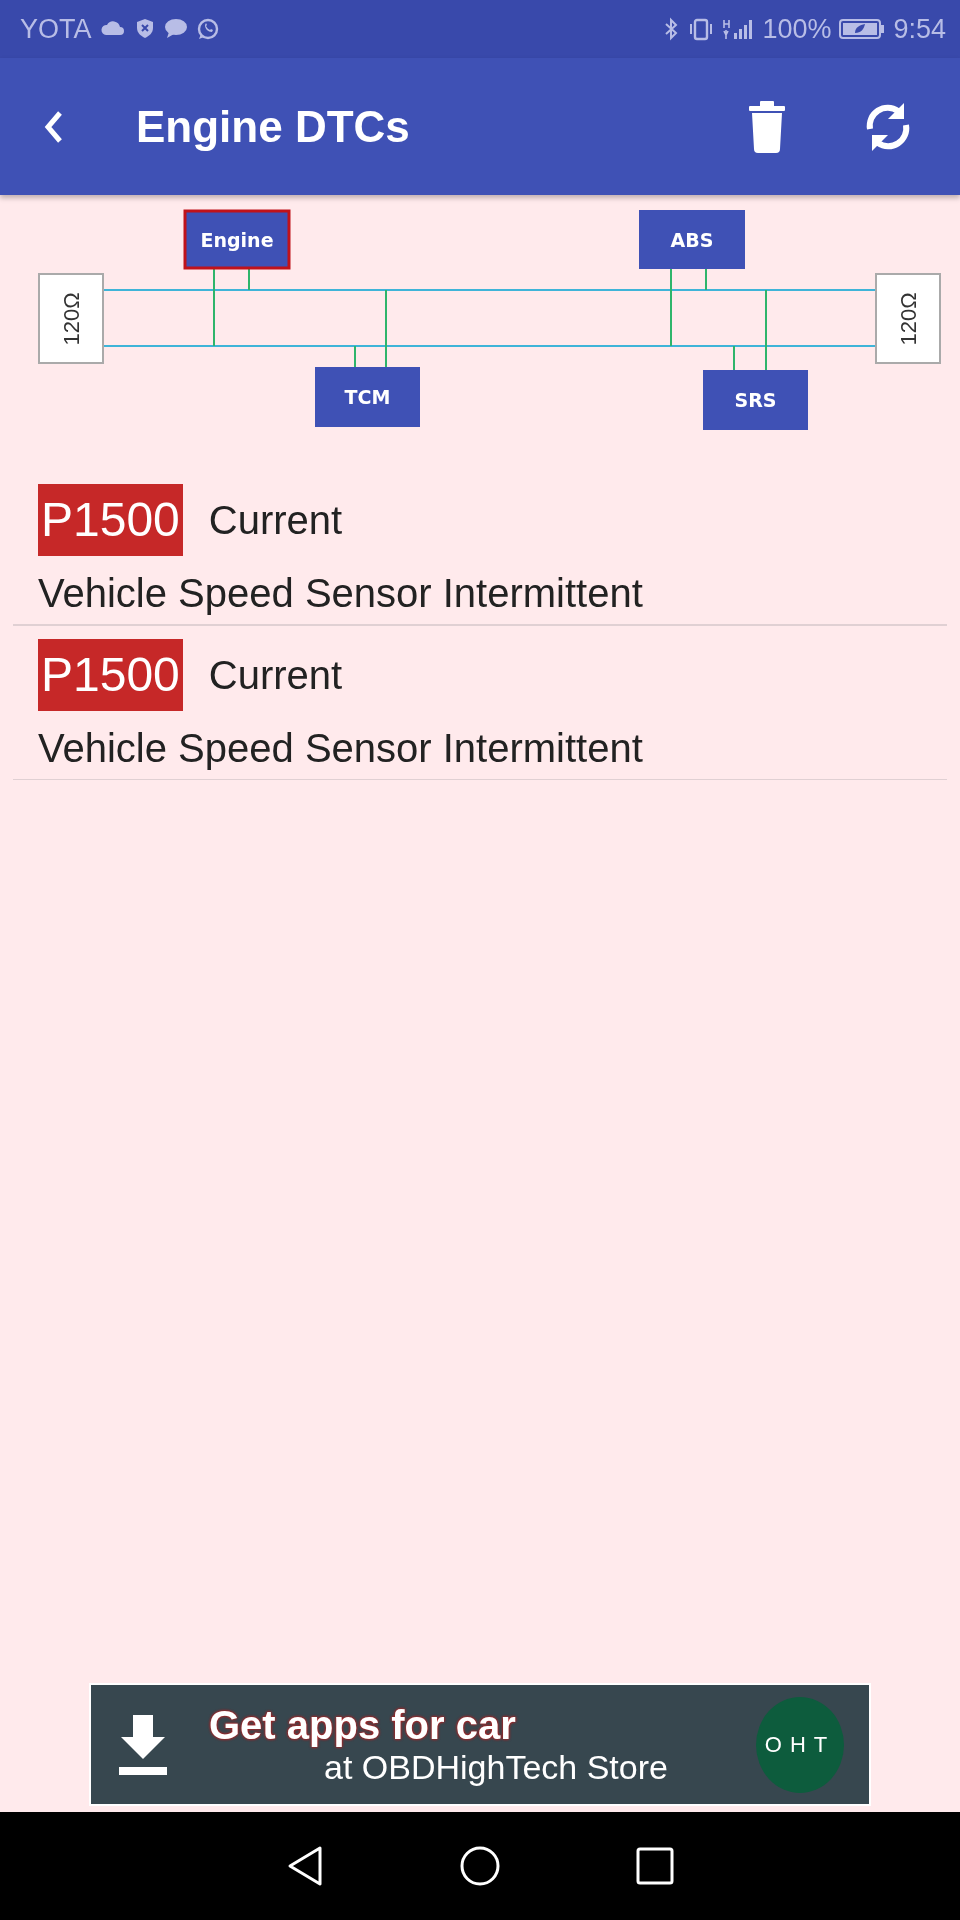 The height and width of the screenshot is (1920, 960). Describe the element at coordinates (862, 29) in the screenshot. I see `battery-icon` at that location.